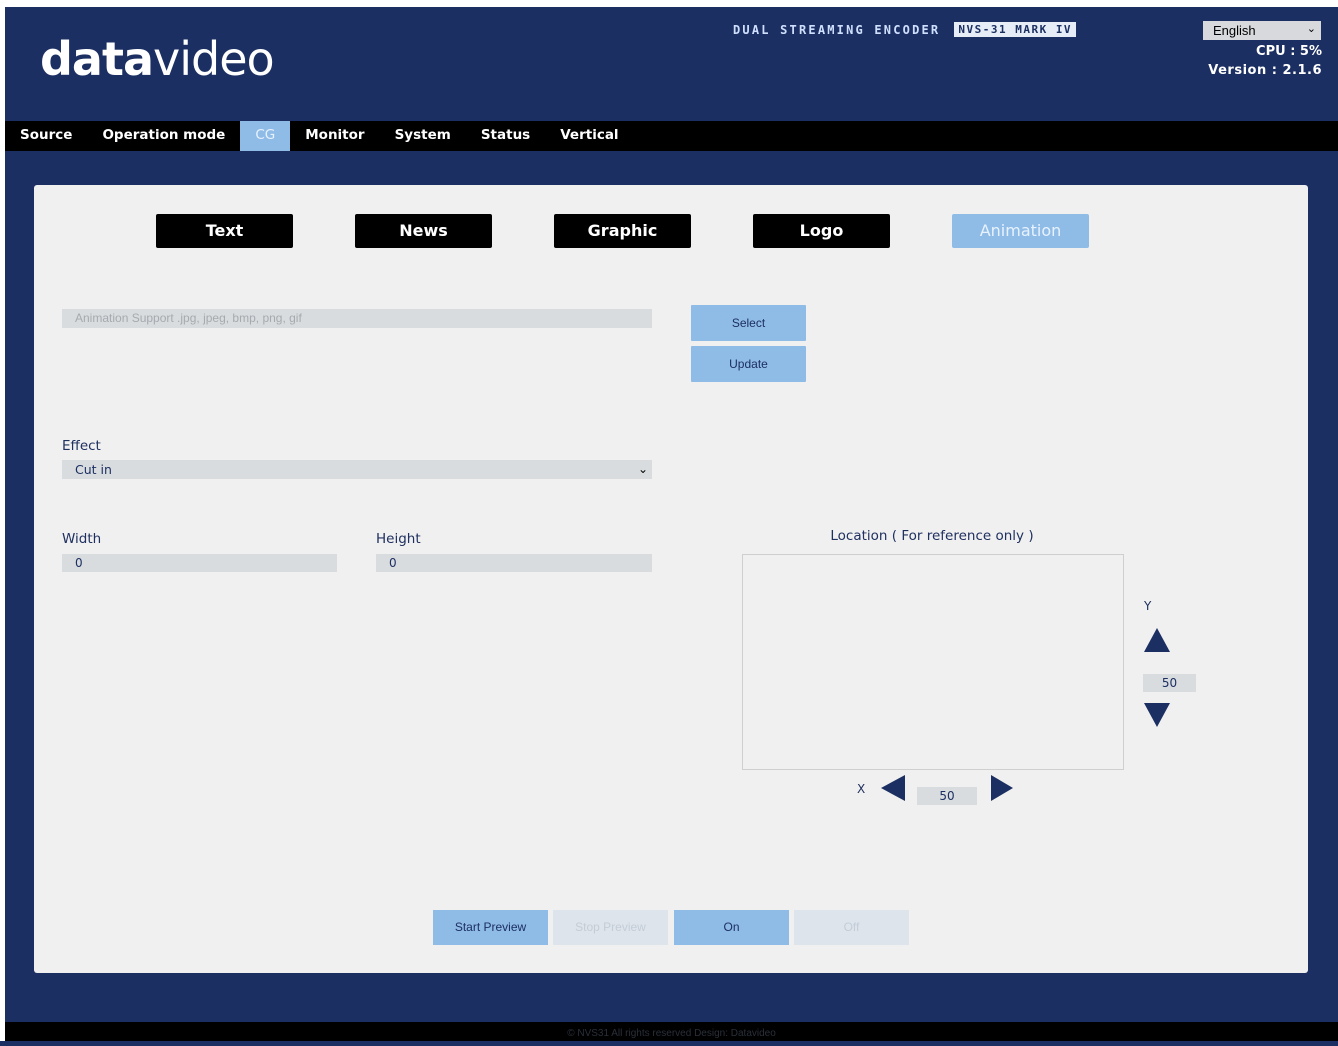 This screenshot has height=1046, width=1338. What do you see at coordinates (851, 927) in the screenshot?
I see `off-button: Off` at bounding box center [851, 927].